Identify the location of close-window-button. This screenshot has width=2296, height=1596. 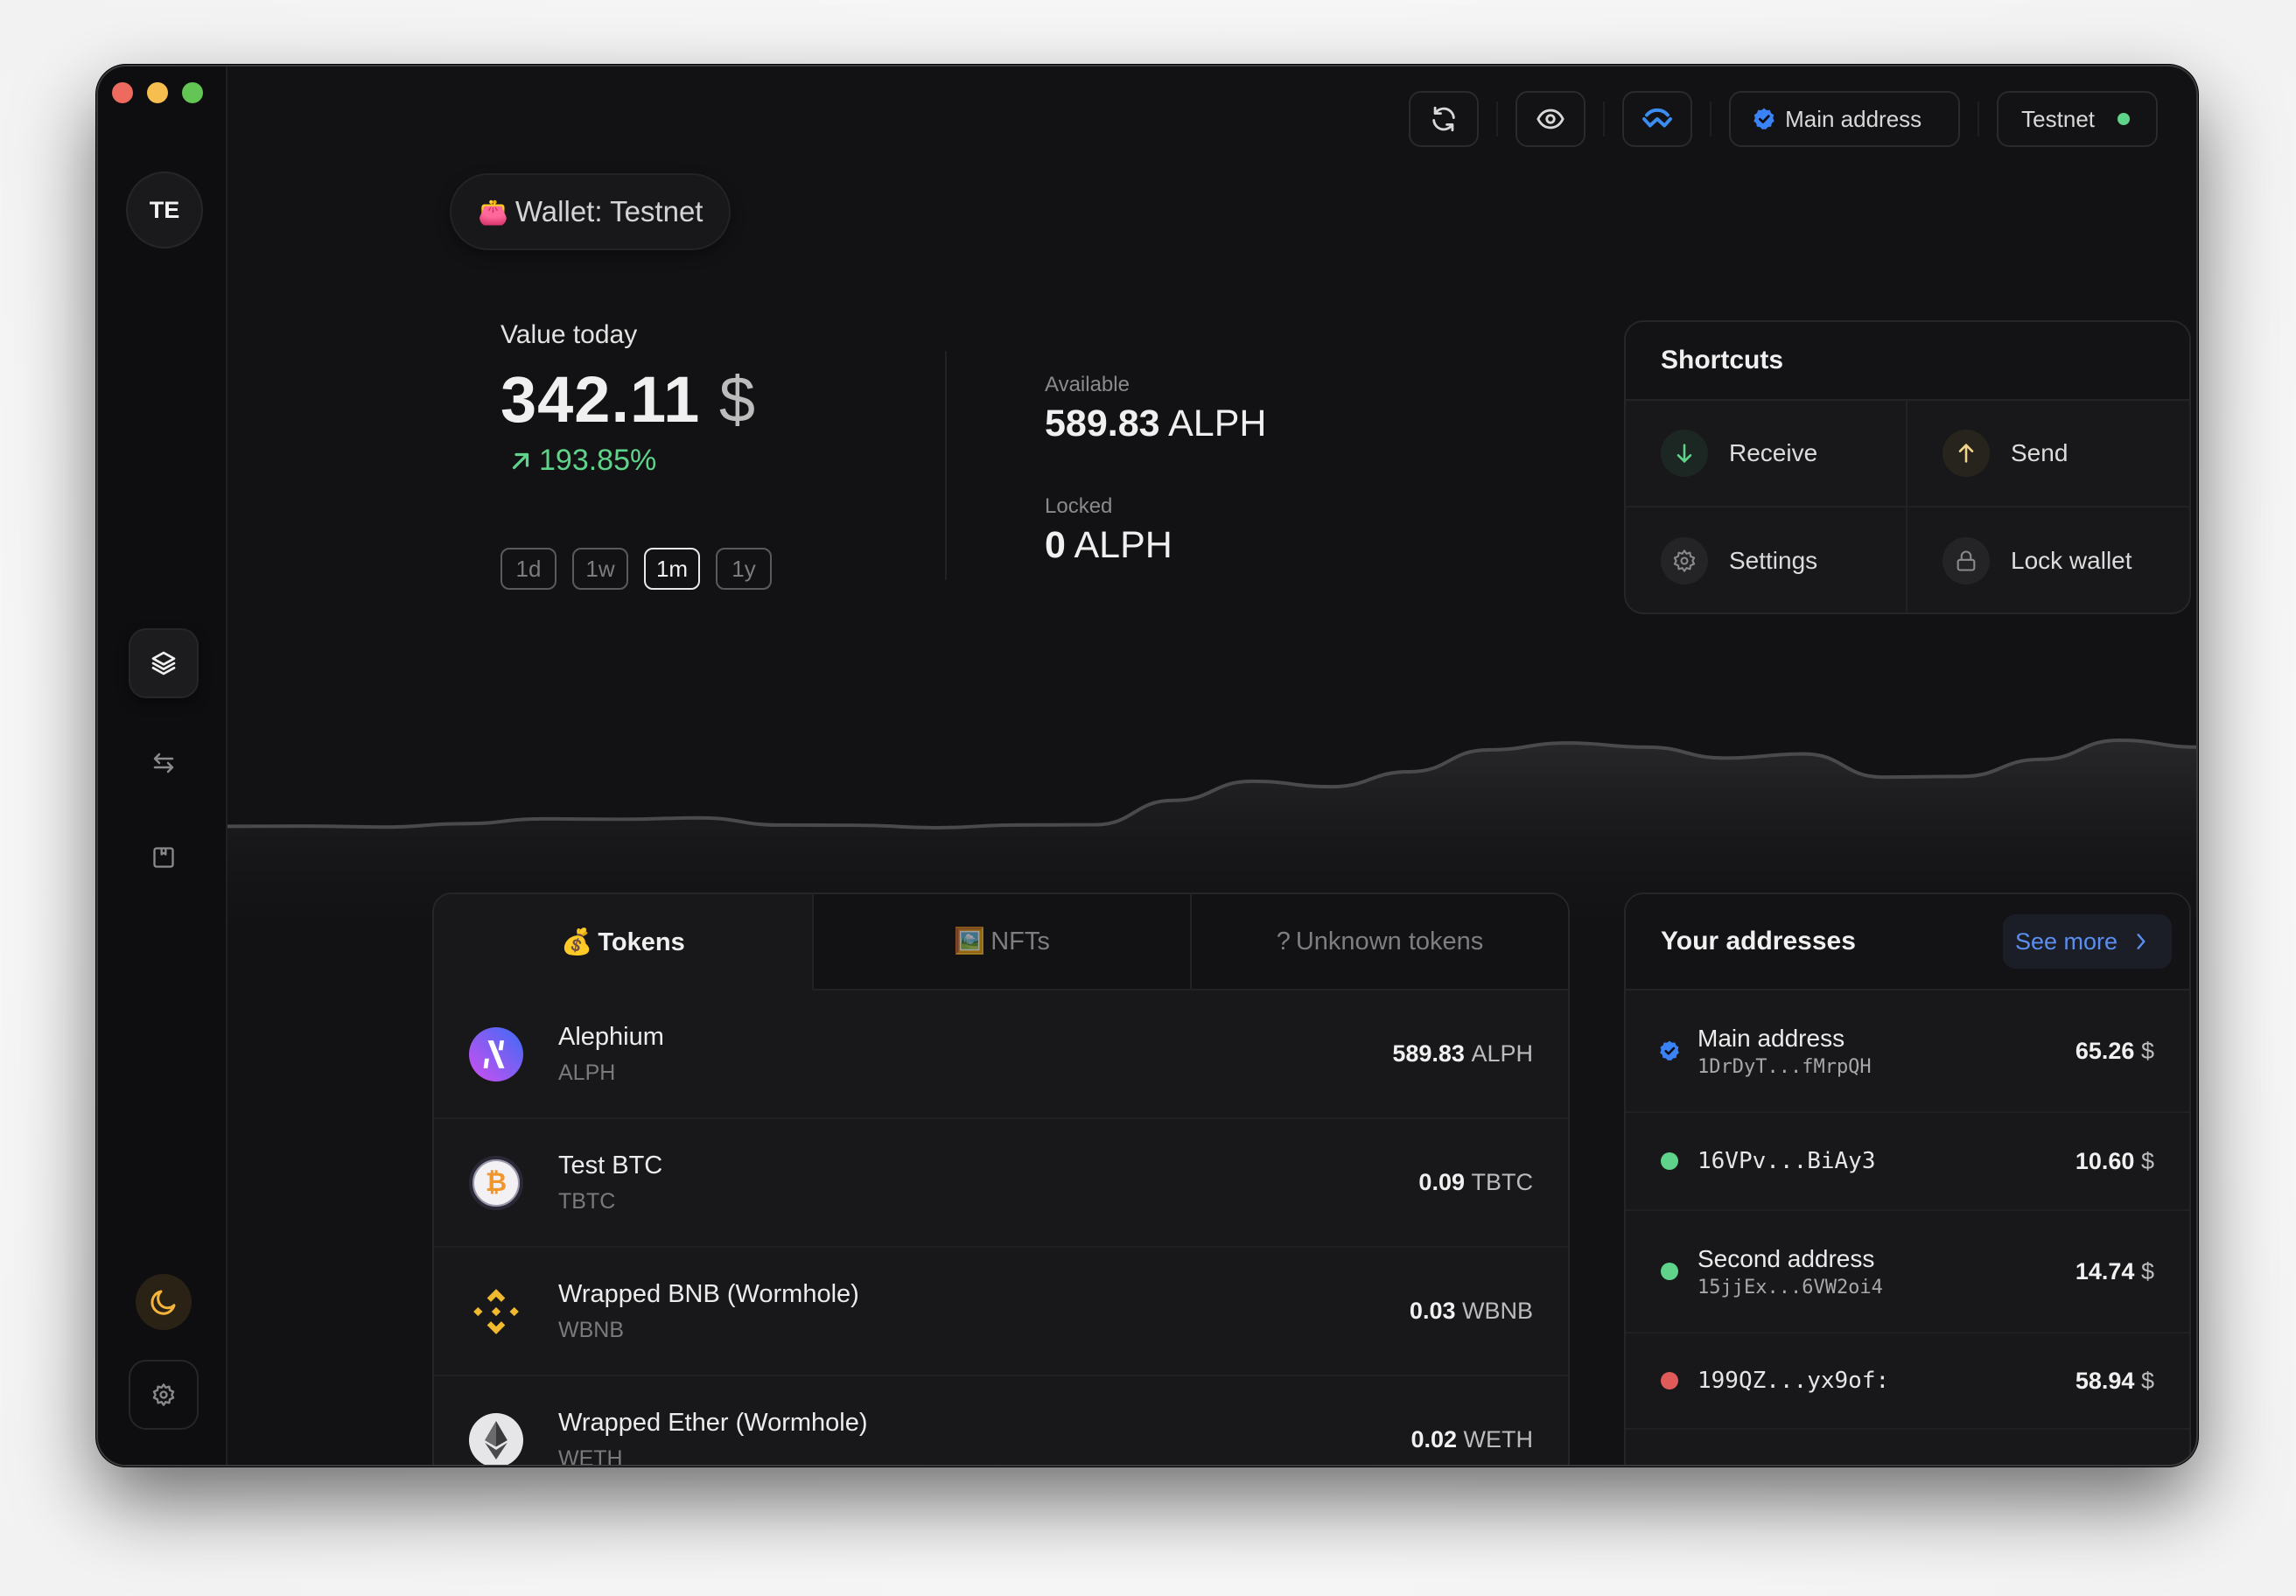
(122, 92).